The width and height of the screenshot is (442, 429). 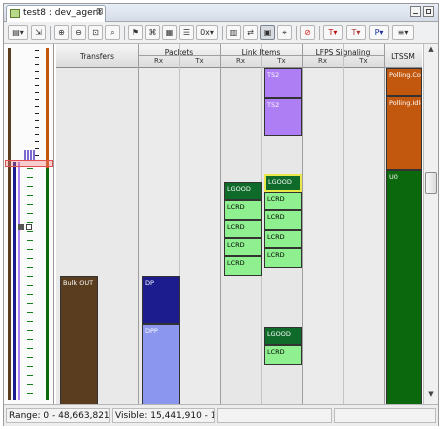 What do you see at coordinates (415, 11) in the screenshot?
I see `minimize-icon` at bounding box center [415, 11].